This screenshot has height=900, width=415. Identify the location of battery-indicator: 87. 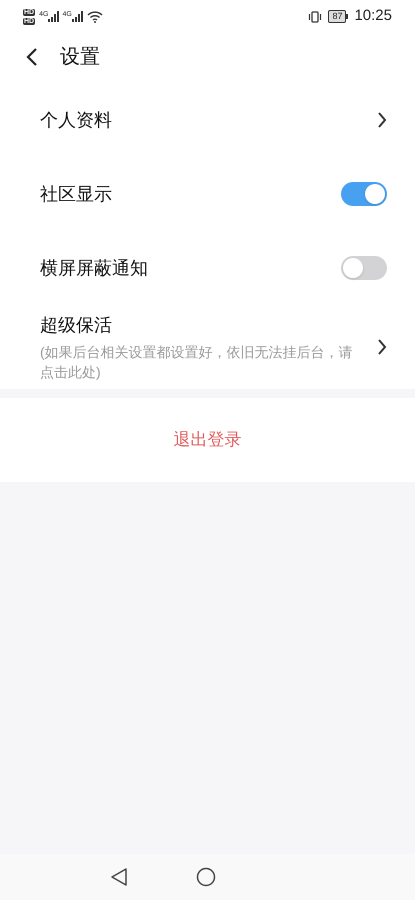
(338, 16).